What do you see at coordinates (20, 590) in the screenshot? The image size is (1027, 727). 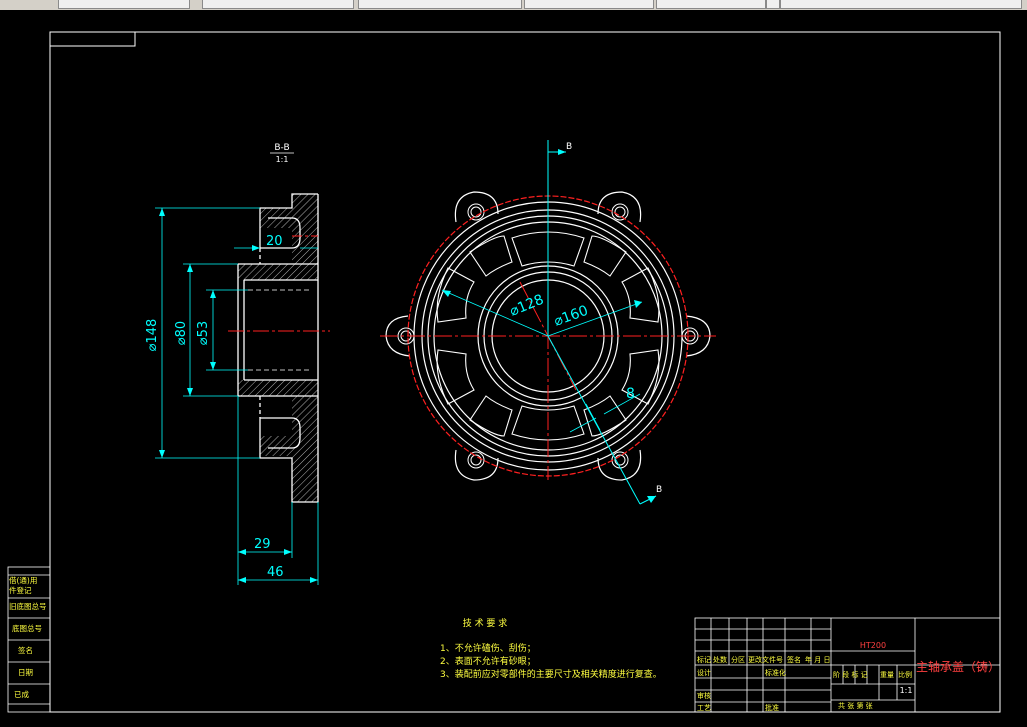 I see `side-panel-label: 件登记` at bounding box center [20, 590].